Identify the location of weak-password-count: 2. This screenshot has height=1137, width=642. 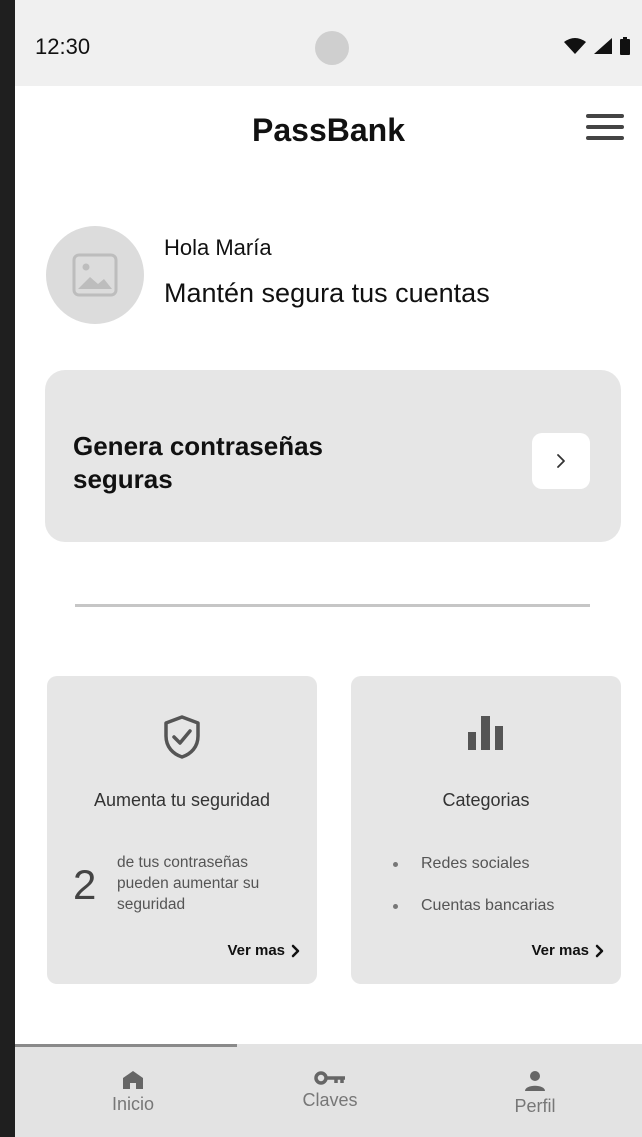
(85, 884).